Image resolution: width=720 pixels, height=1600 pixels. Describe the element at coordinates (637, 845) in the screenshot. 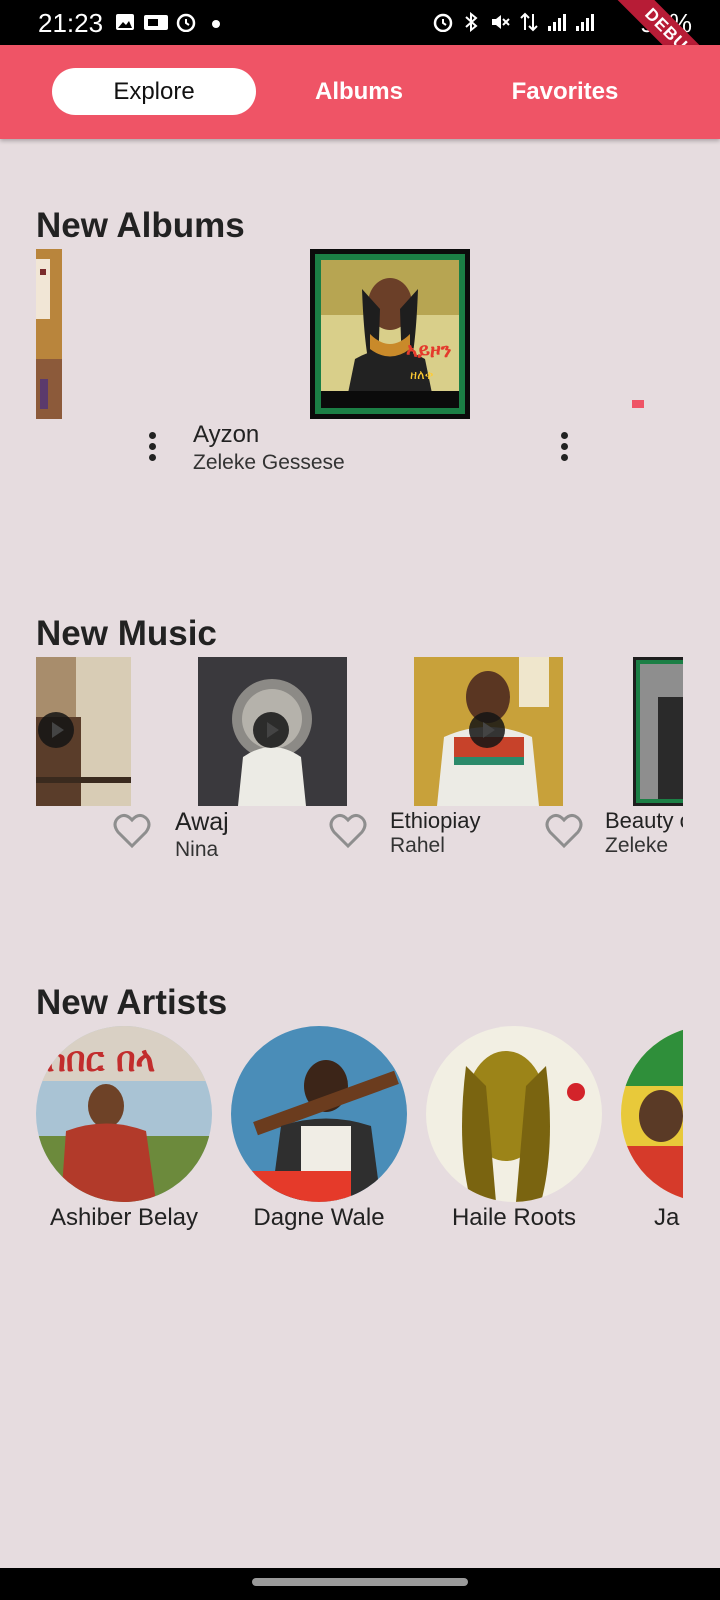

I see `music-artist: Zeleke` at that location.